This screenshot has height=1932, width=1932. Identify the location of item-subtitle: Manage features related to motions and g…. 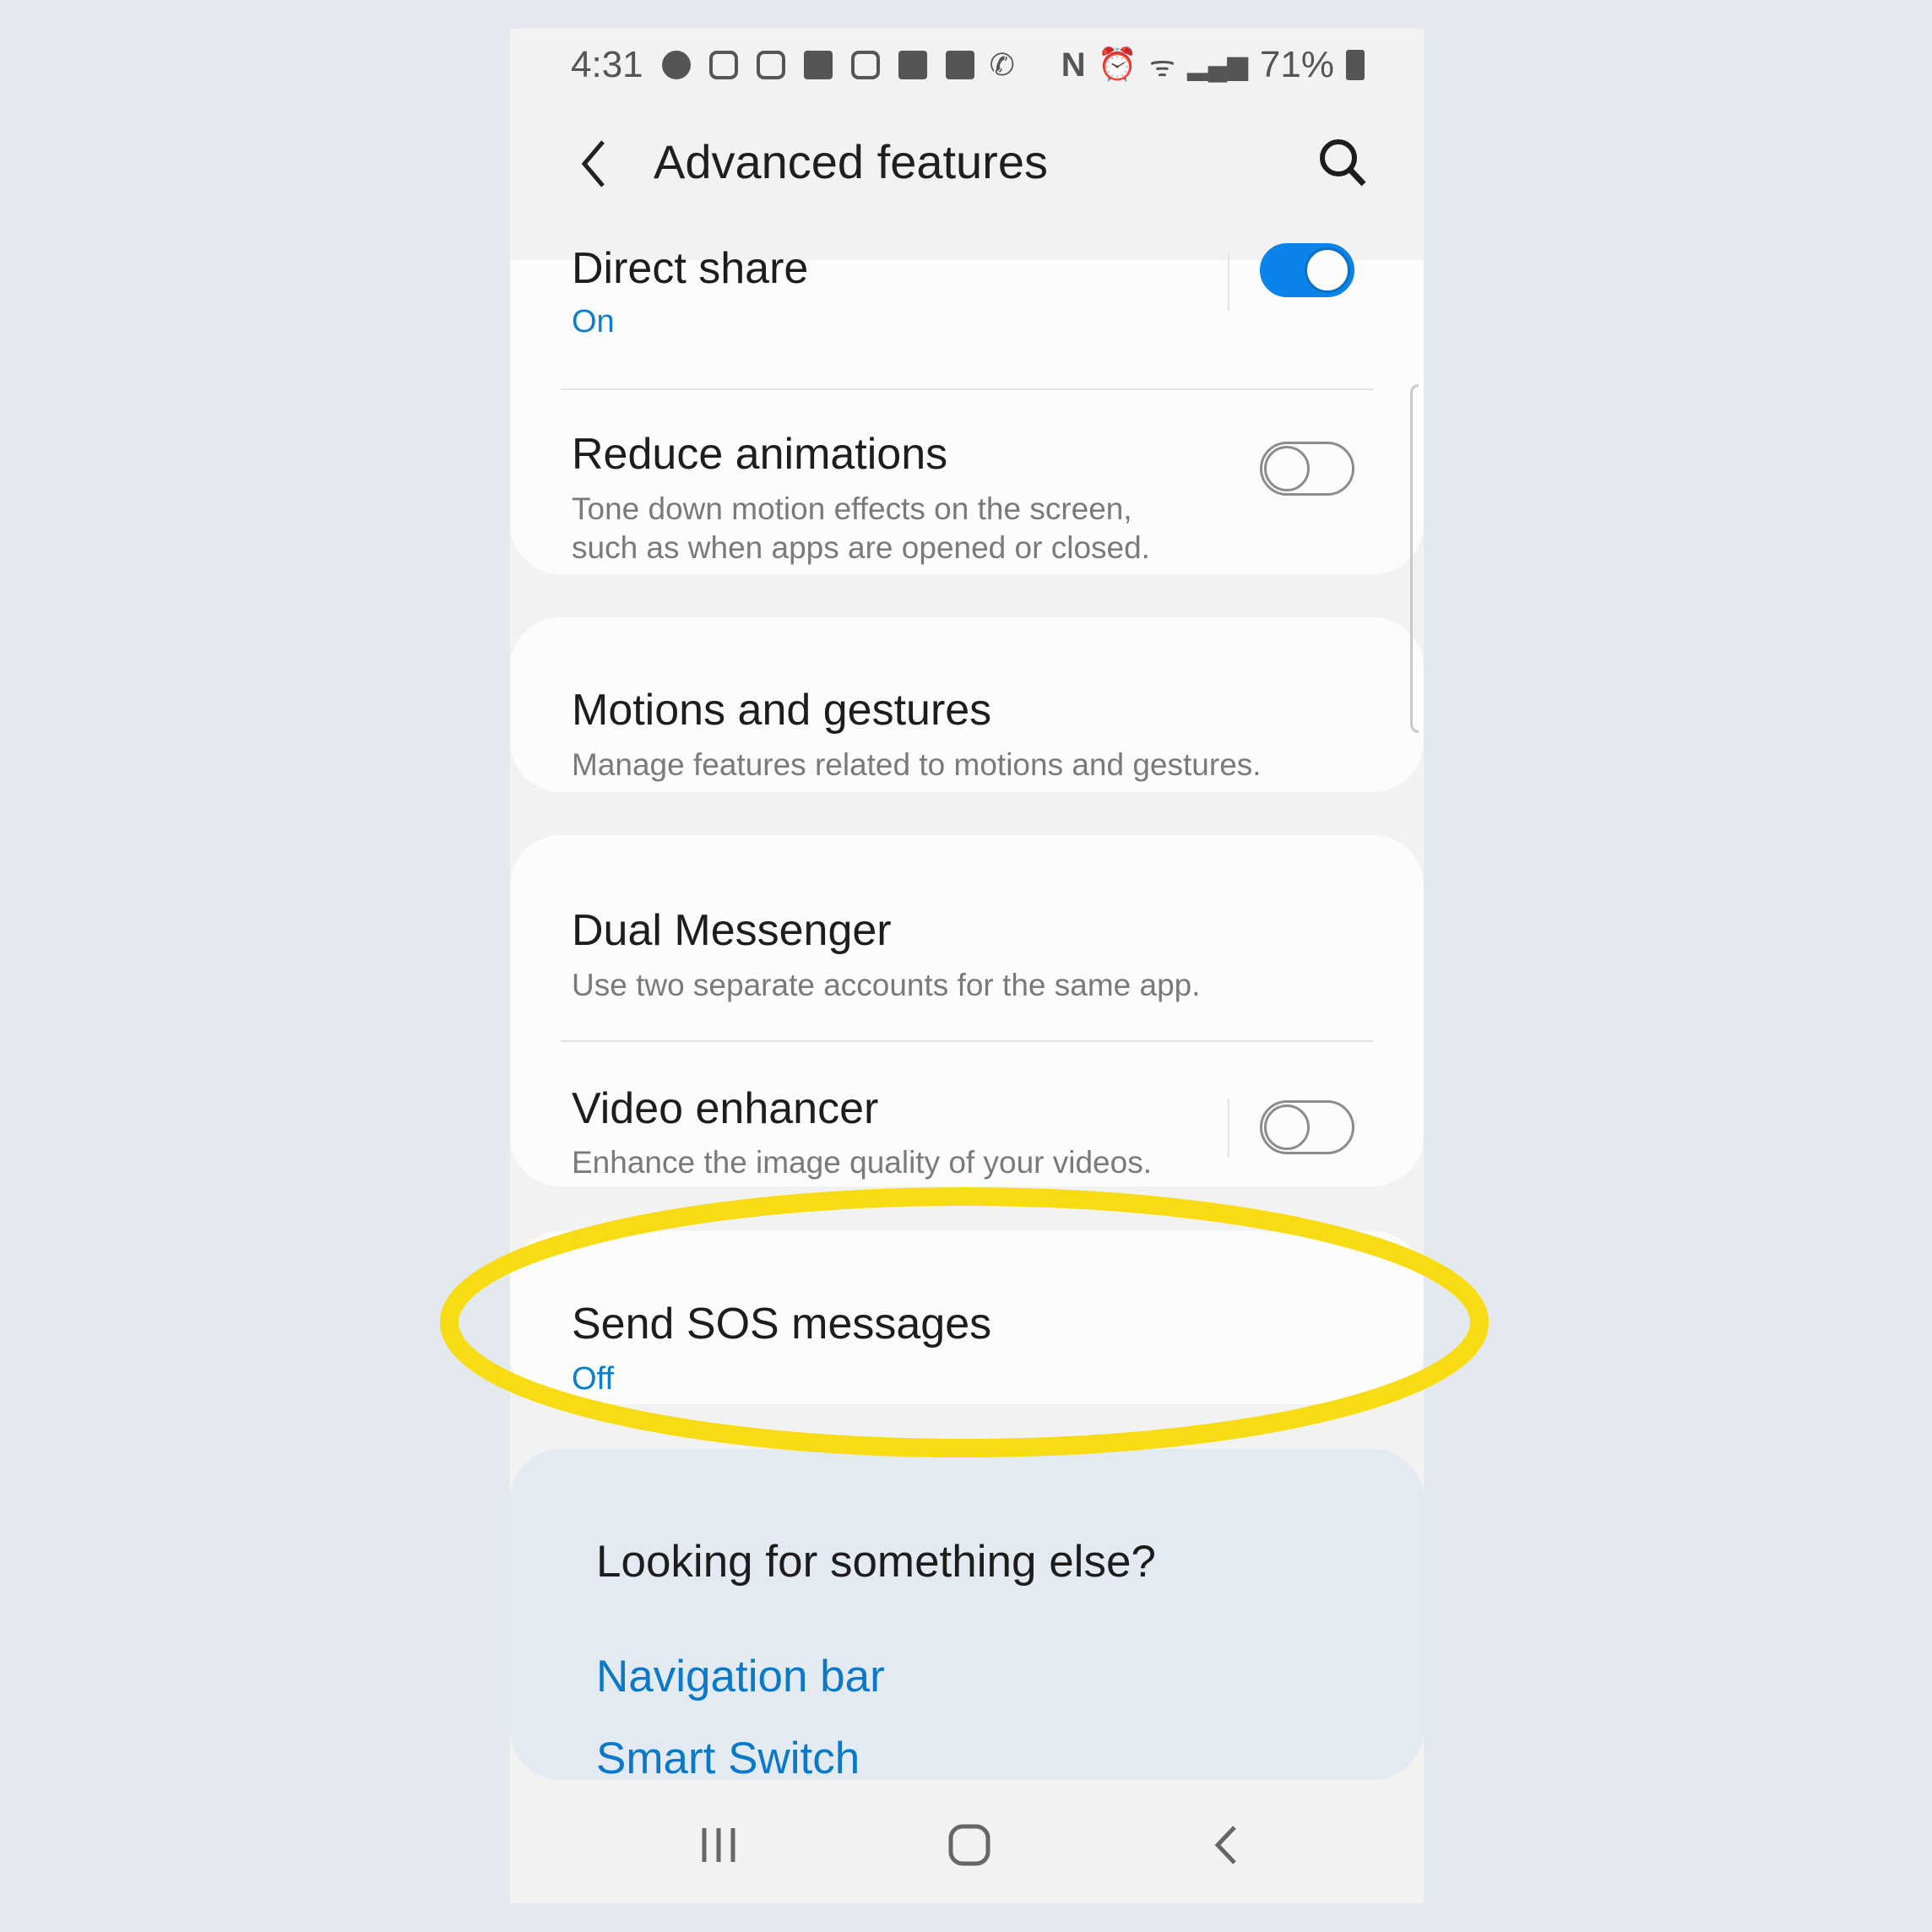
(917, 764).